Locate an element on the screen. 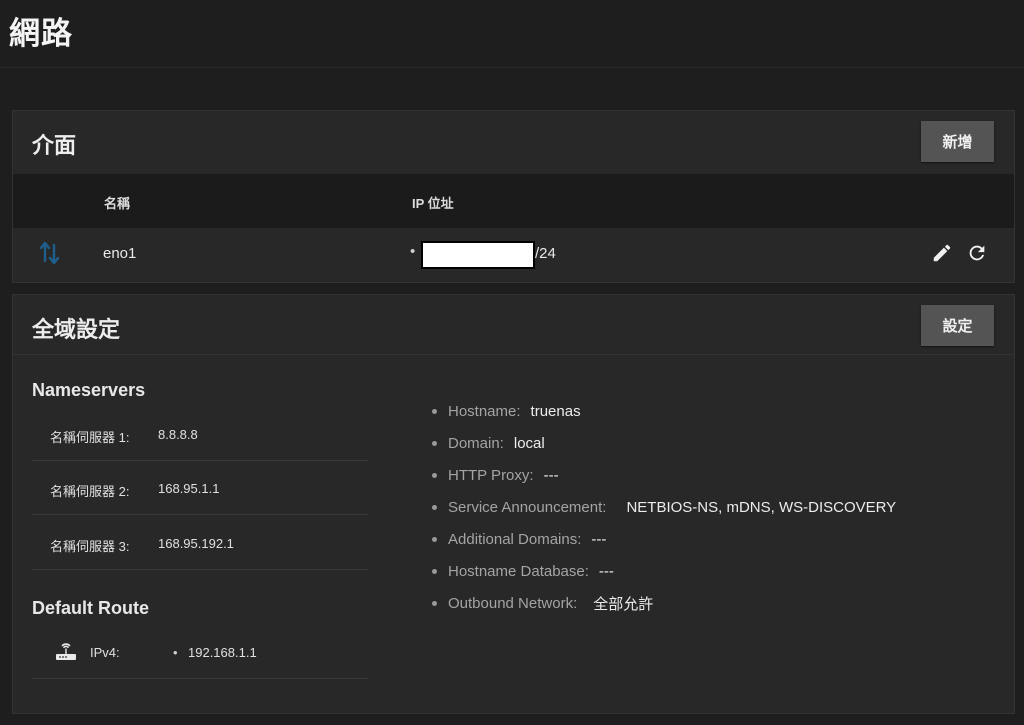 The height and width of the screenshot is (725, 1024). nameserver-value: 168.95.1.1 is located at coordinates (189, 488).